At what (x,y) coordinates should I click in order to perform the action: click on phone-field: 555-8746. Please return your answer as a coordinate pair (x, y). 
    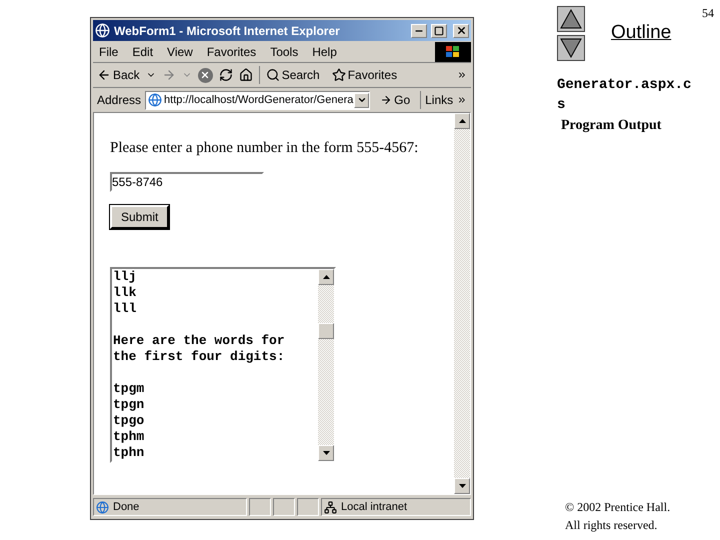
    Looking at the image, I should click on (187, 182).